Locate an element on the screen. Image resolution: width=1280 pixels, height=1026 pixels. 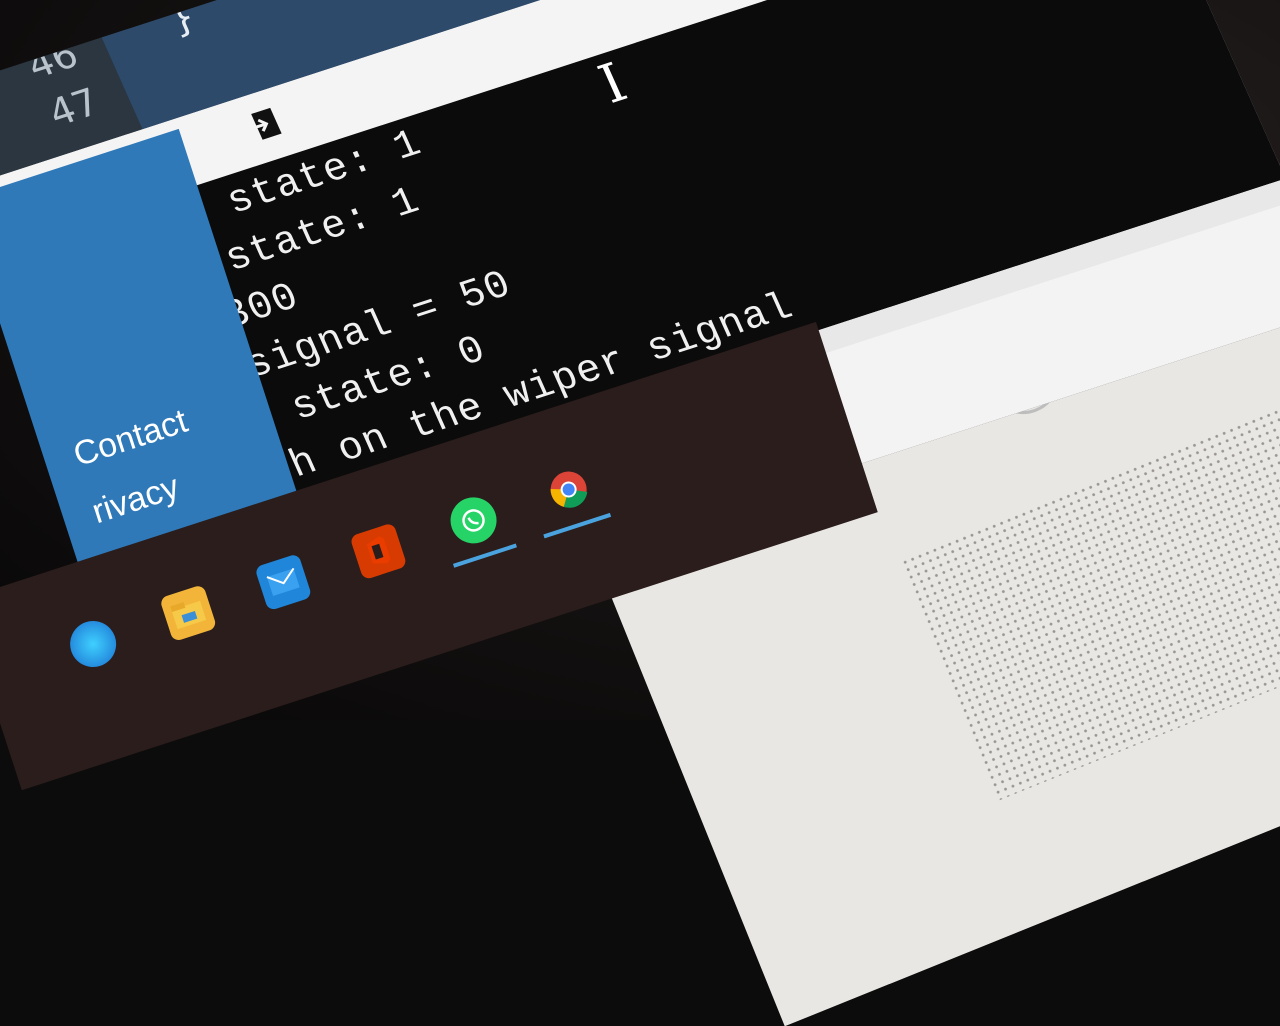
text-cursor-icon: I is located at coordinates (612, 83).